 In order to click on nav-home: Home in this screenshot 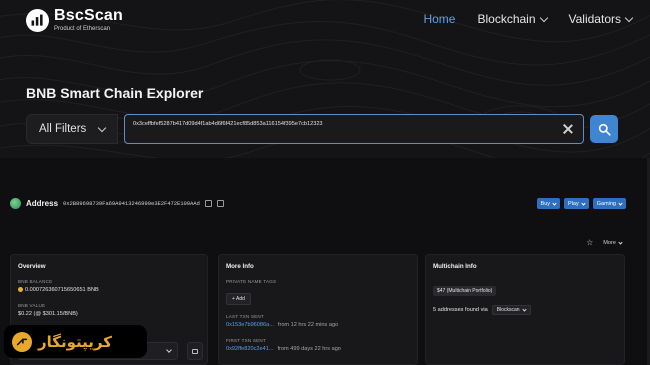, I will do `click(439, 19)`.